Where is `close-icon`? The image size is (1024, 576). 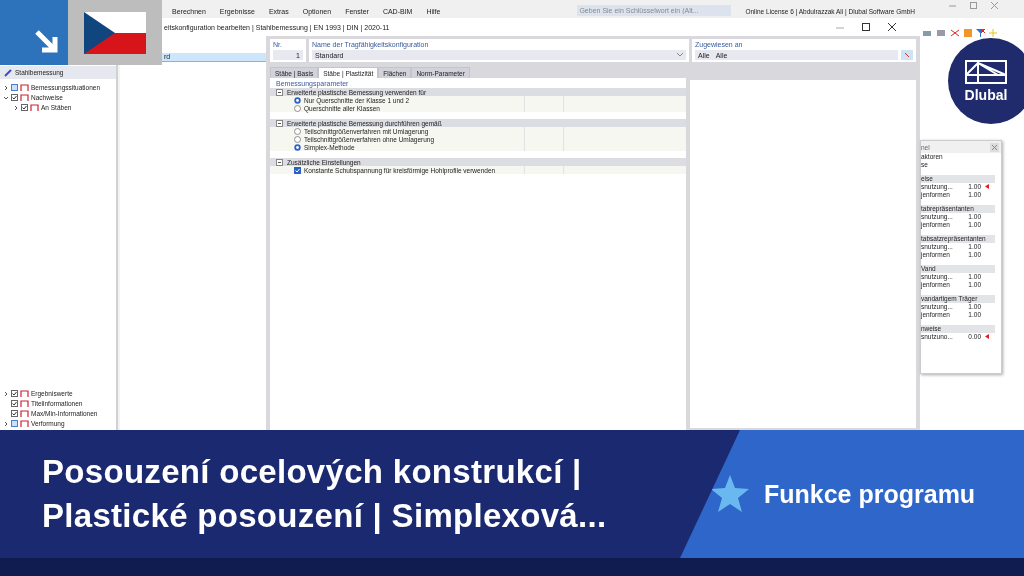
close-icon is located at coordinates (892, 27).